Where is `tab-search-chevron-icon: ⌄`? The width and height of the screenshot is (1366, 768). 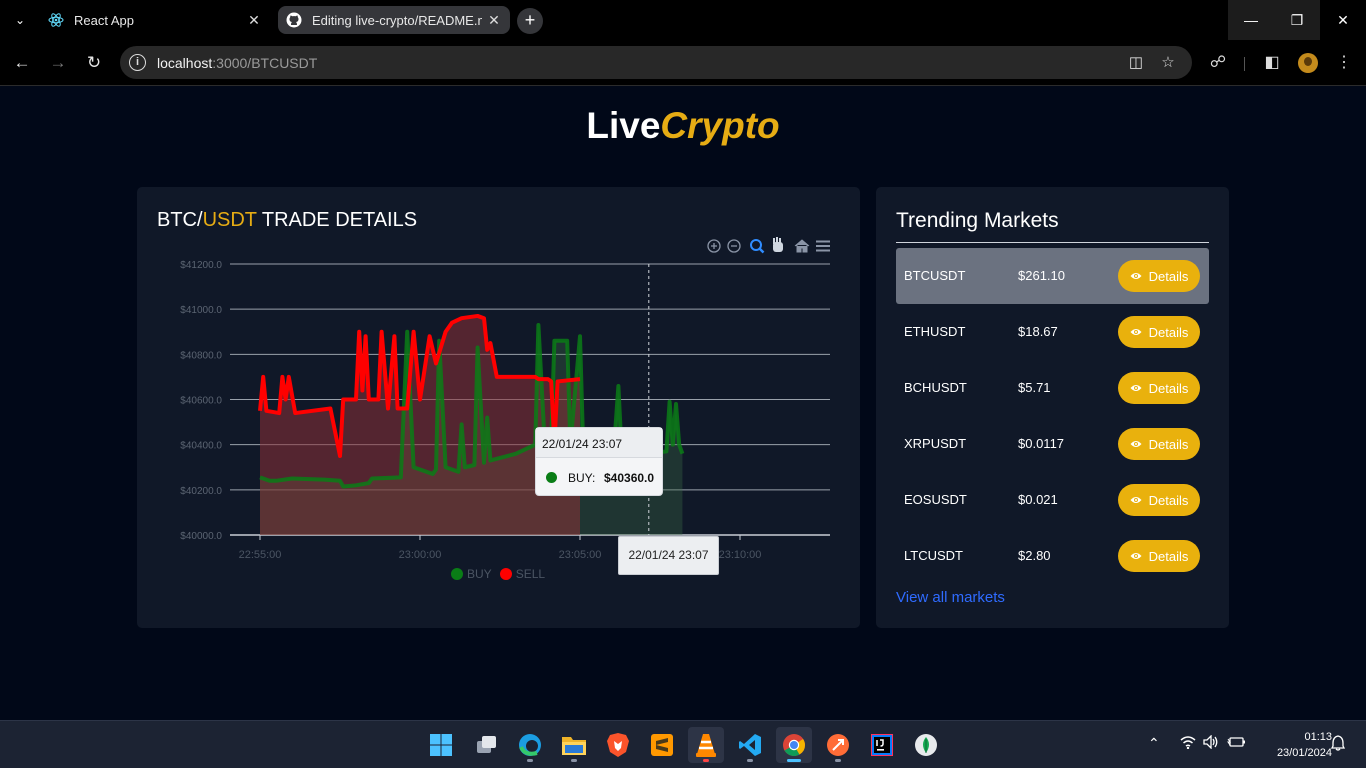
tab-search-chevron-icon: ⌄ is located at coordinates (20, 20).